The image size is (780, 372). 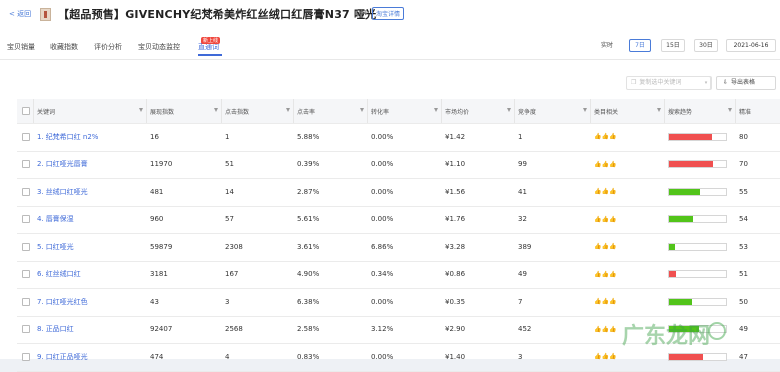 What do you see at coordinates (673, 45) in the screenshot?
I see `range-15d: 15日` at bounding box center [673, 45].